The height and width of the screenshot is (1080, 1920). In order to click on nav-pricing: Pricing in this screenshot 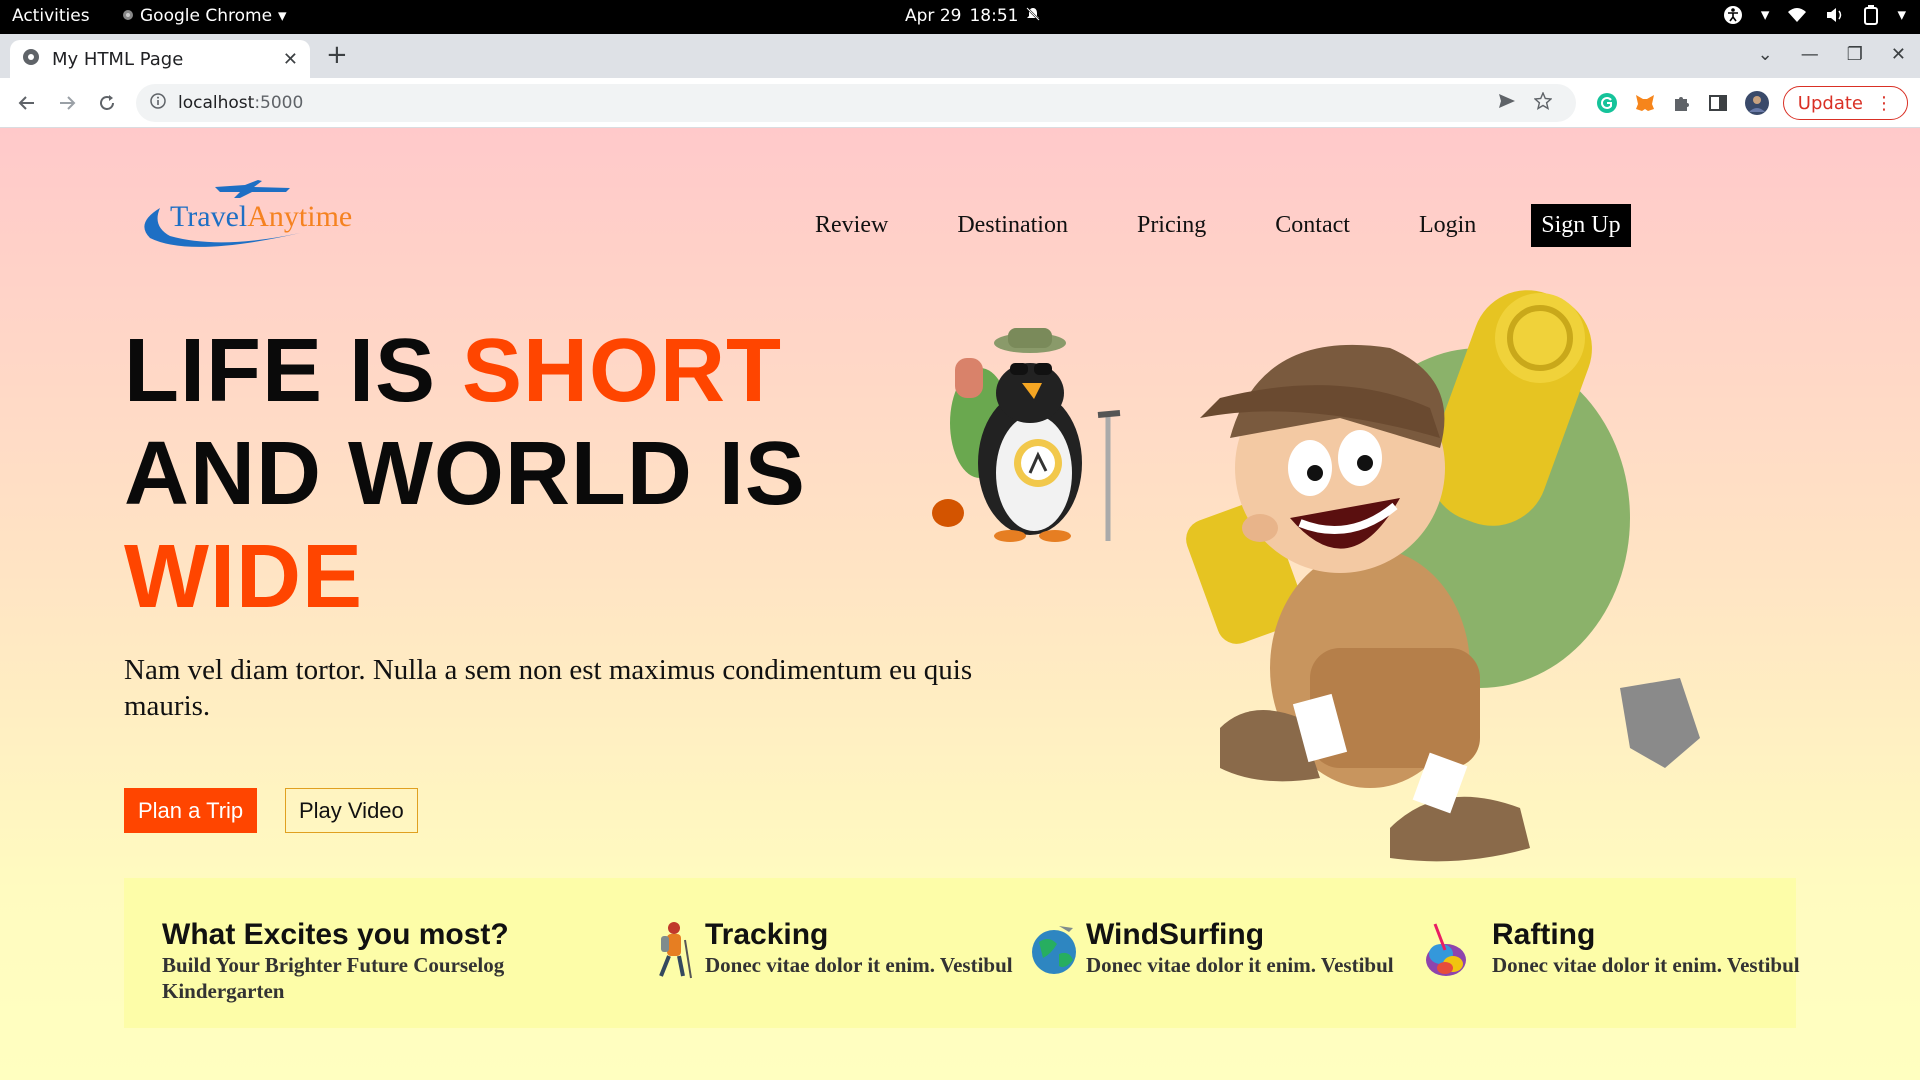, I will do `click(1171, 225)`.